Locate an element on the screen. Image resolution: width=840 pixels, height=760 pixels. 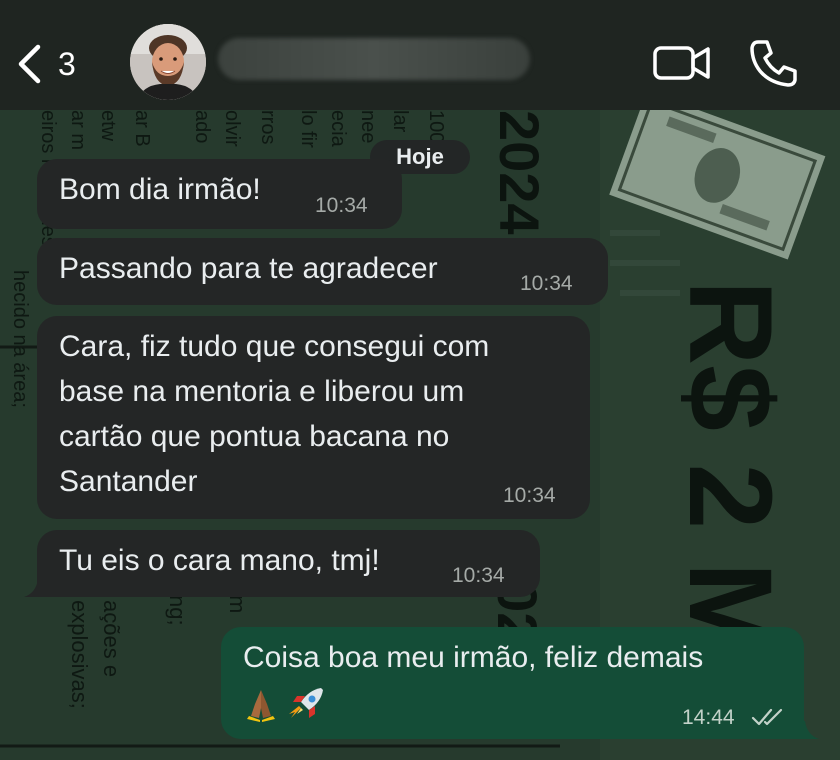
bg-fragment: explosivas; is located at coordinates (79, 654).